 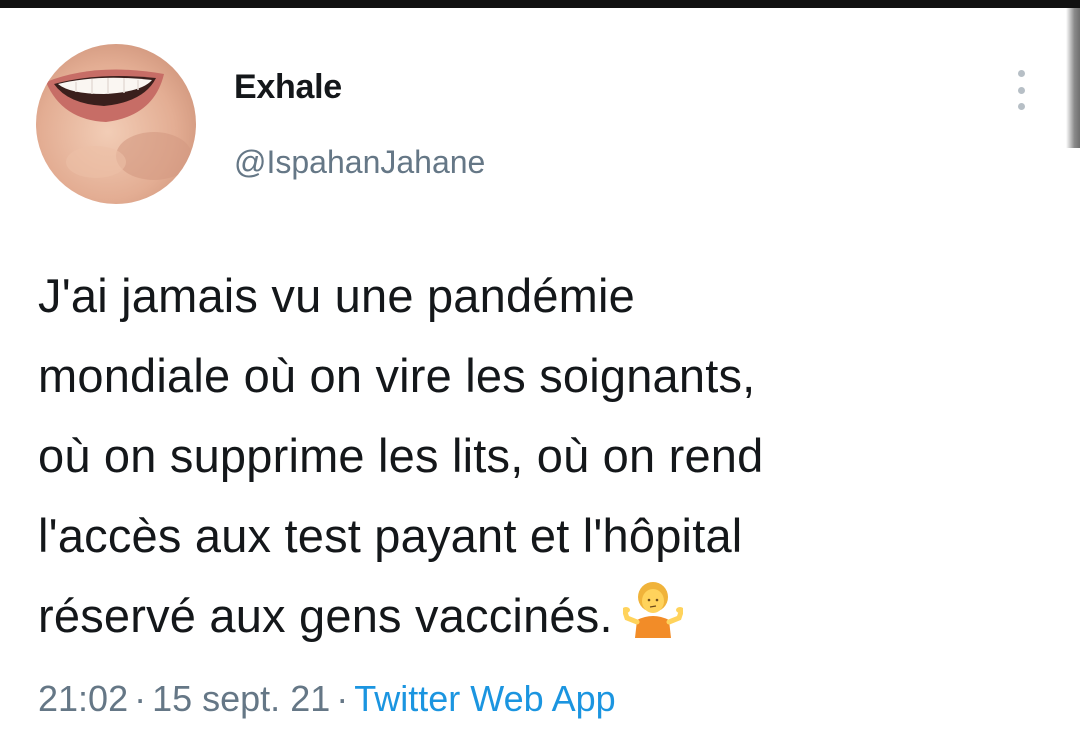 I want to click on more-vertical-icon, so click(x=1021, y=90).